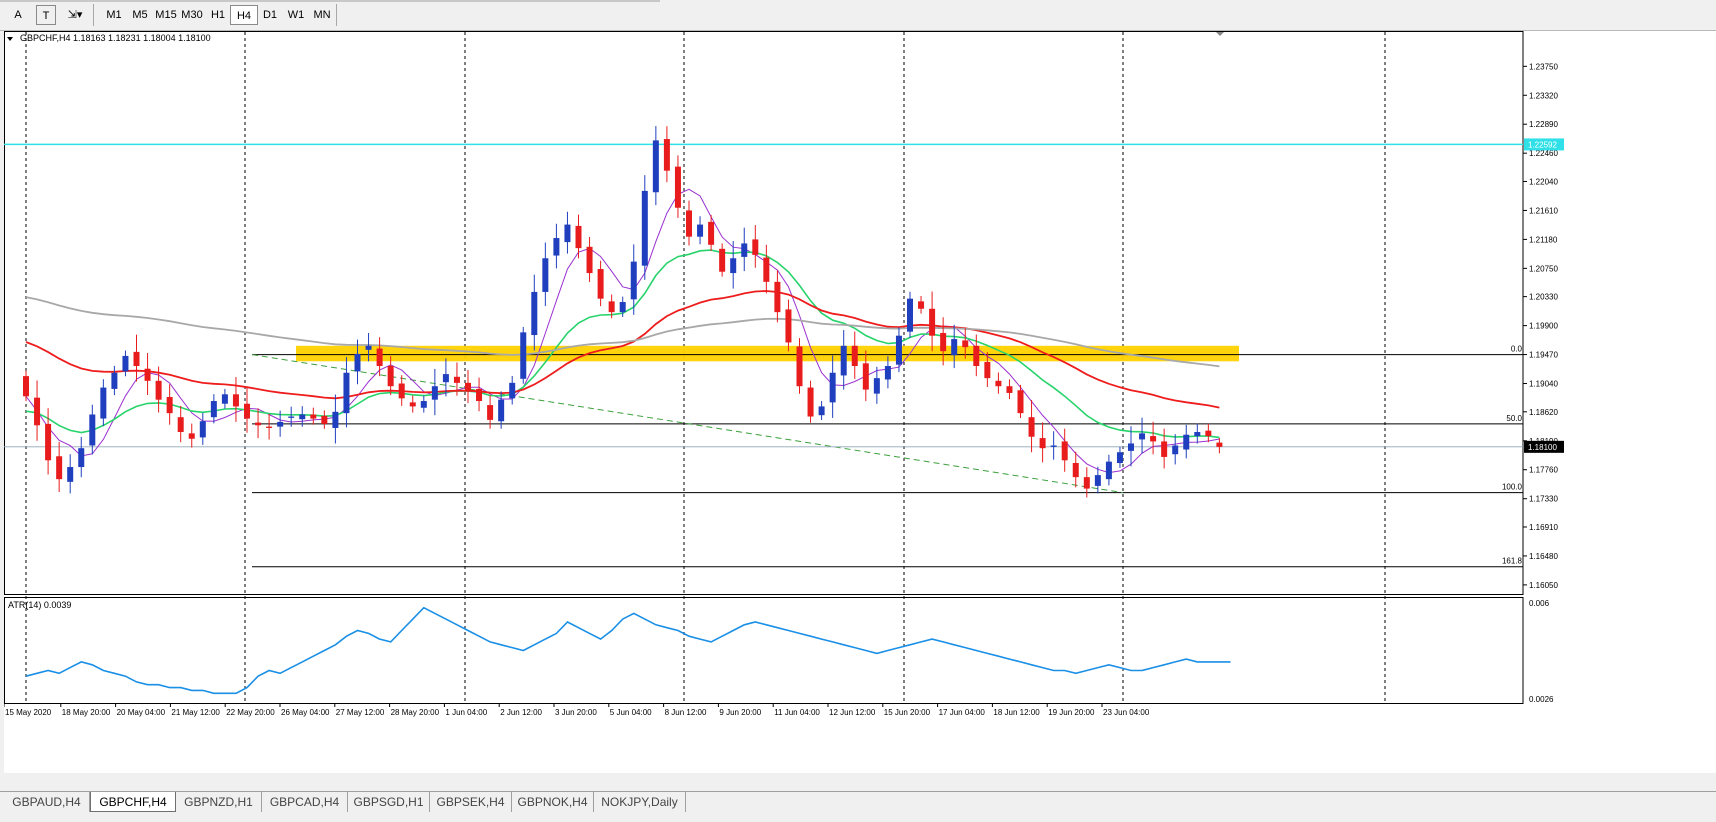 This screenshot has width=1716, height=822. What do you see at coordinates (305, 802) in the screenshot?
I see `tab-gbpcad-h4: GBPCAD,H4` at bounding box center [305, 802].